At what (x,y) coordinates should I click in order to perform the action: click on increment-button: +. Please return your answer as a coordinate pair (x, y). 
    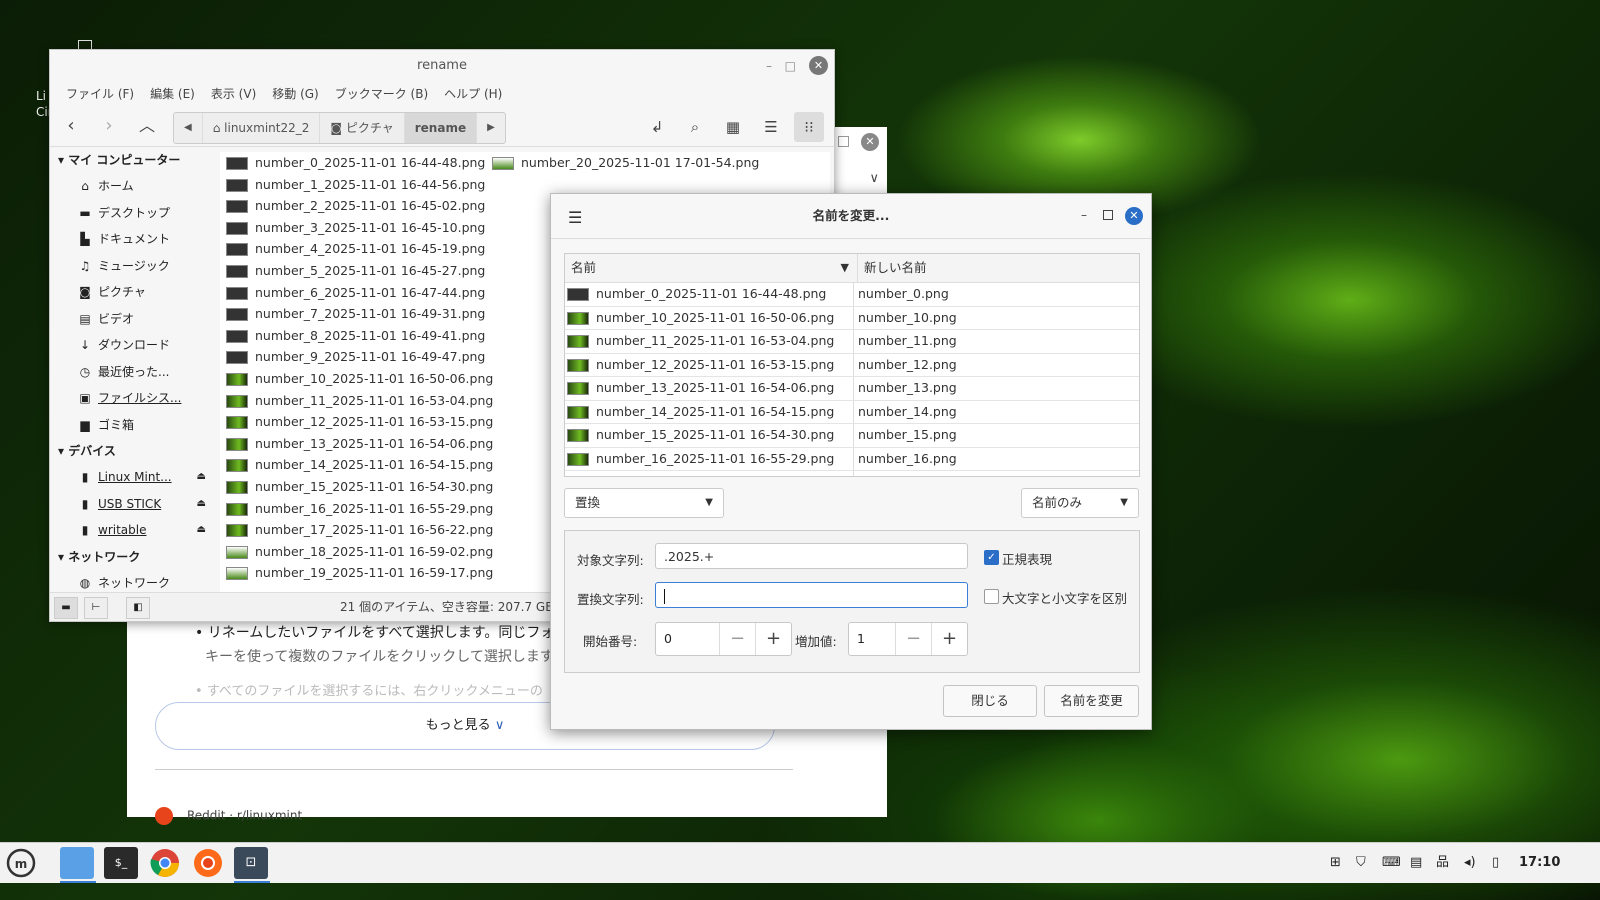
    Looking at the image, I should click on (773, 639).